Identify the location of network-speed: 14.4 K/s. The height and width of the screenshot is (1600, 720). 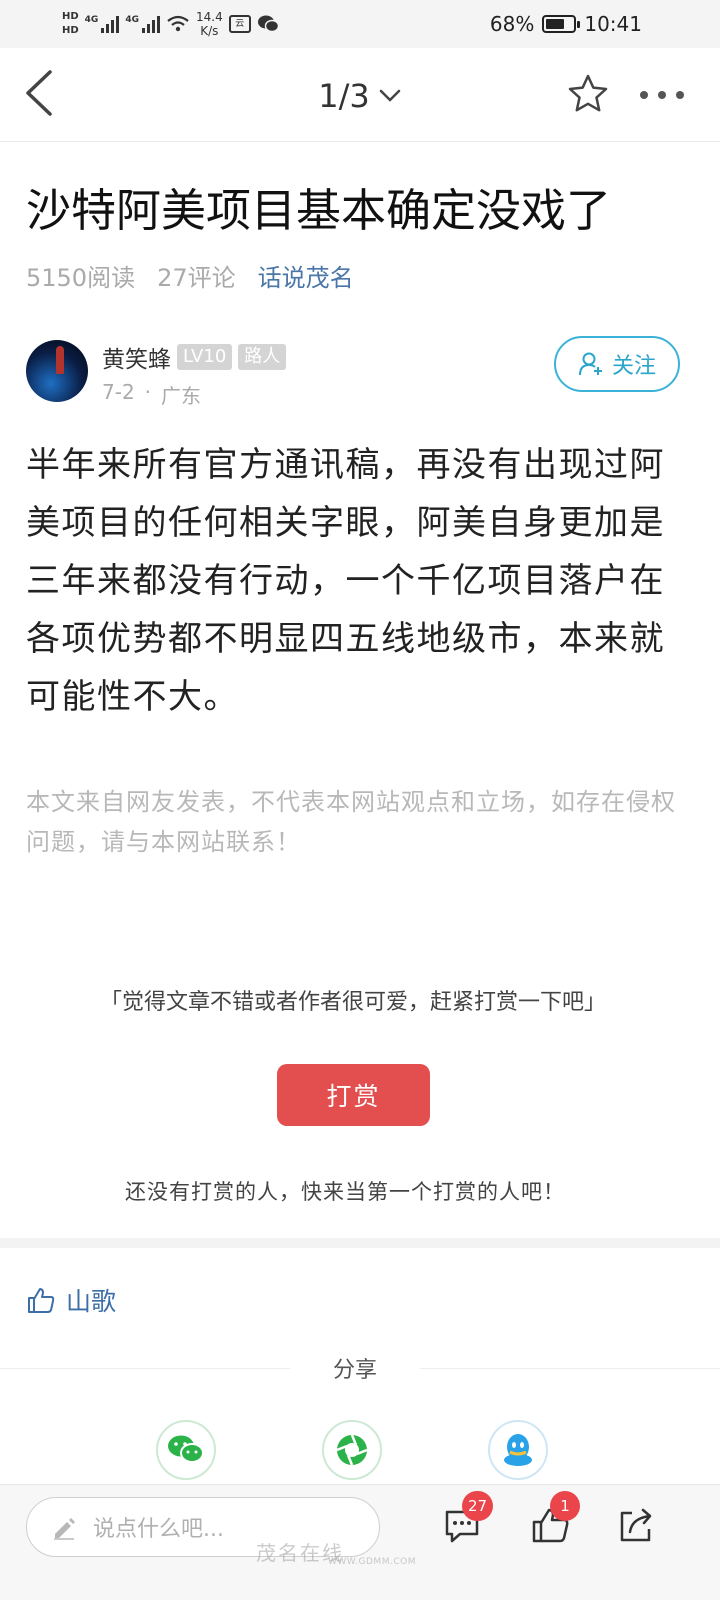
(209, 24).